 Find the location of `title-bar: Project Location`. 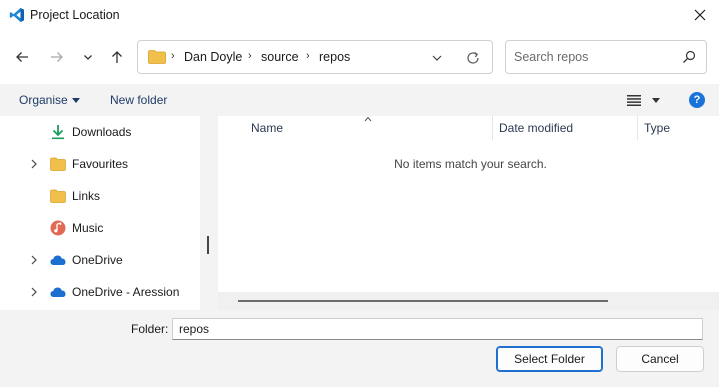

title-bar: Project Location is located at coordinates (359, 15).